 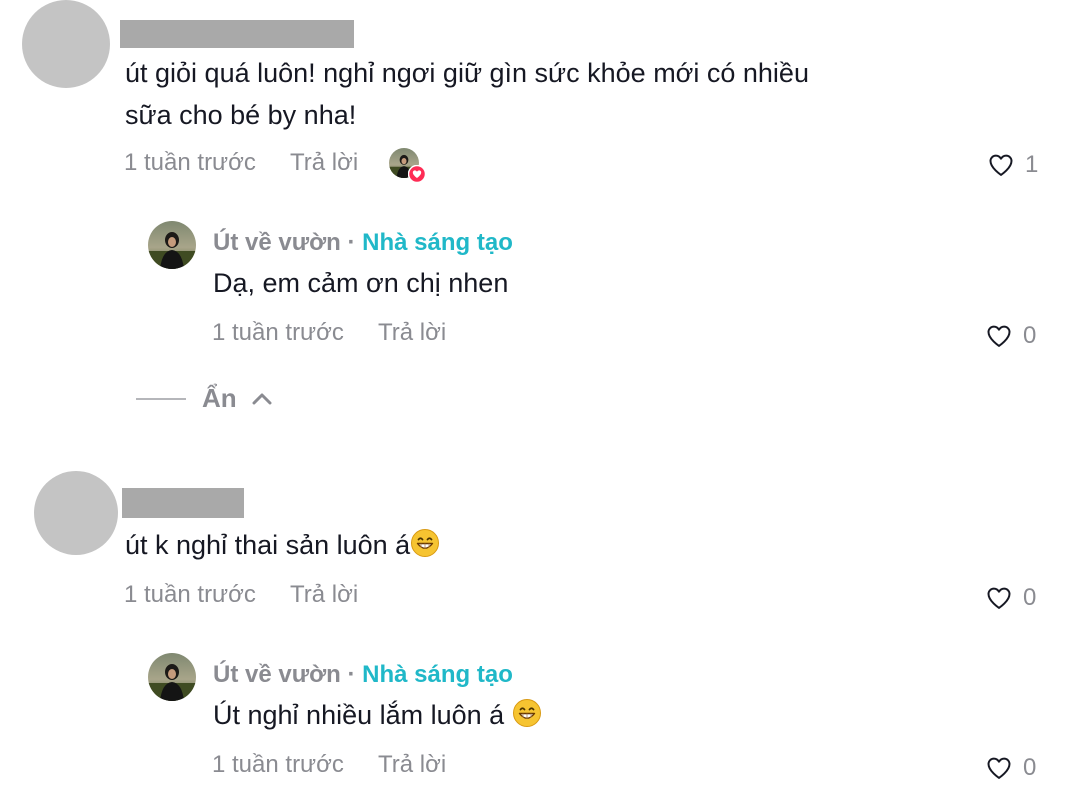 I want to click on comment-text-line: sữa cho bé by nha!, so click(x=241, y=115).